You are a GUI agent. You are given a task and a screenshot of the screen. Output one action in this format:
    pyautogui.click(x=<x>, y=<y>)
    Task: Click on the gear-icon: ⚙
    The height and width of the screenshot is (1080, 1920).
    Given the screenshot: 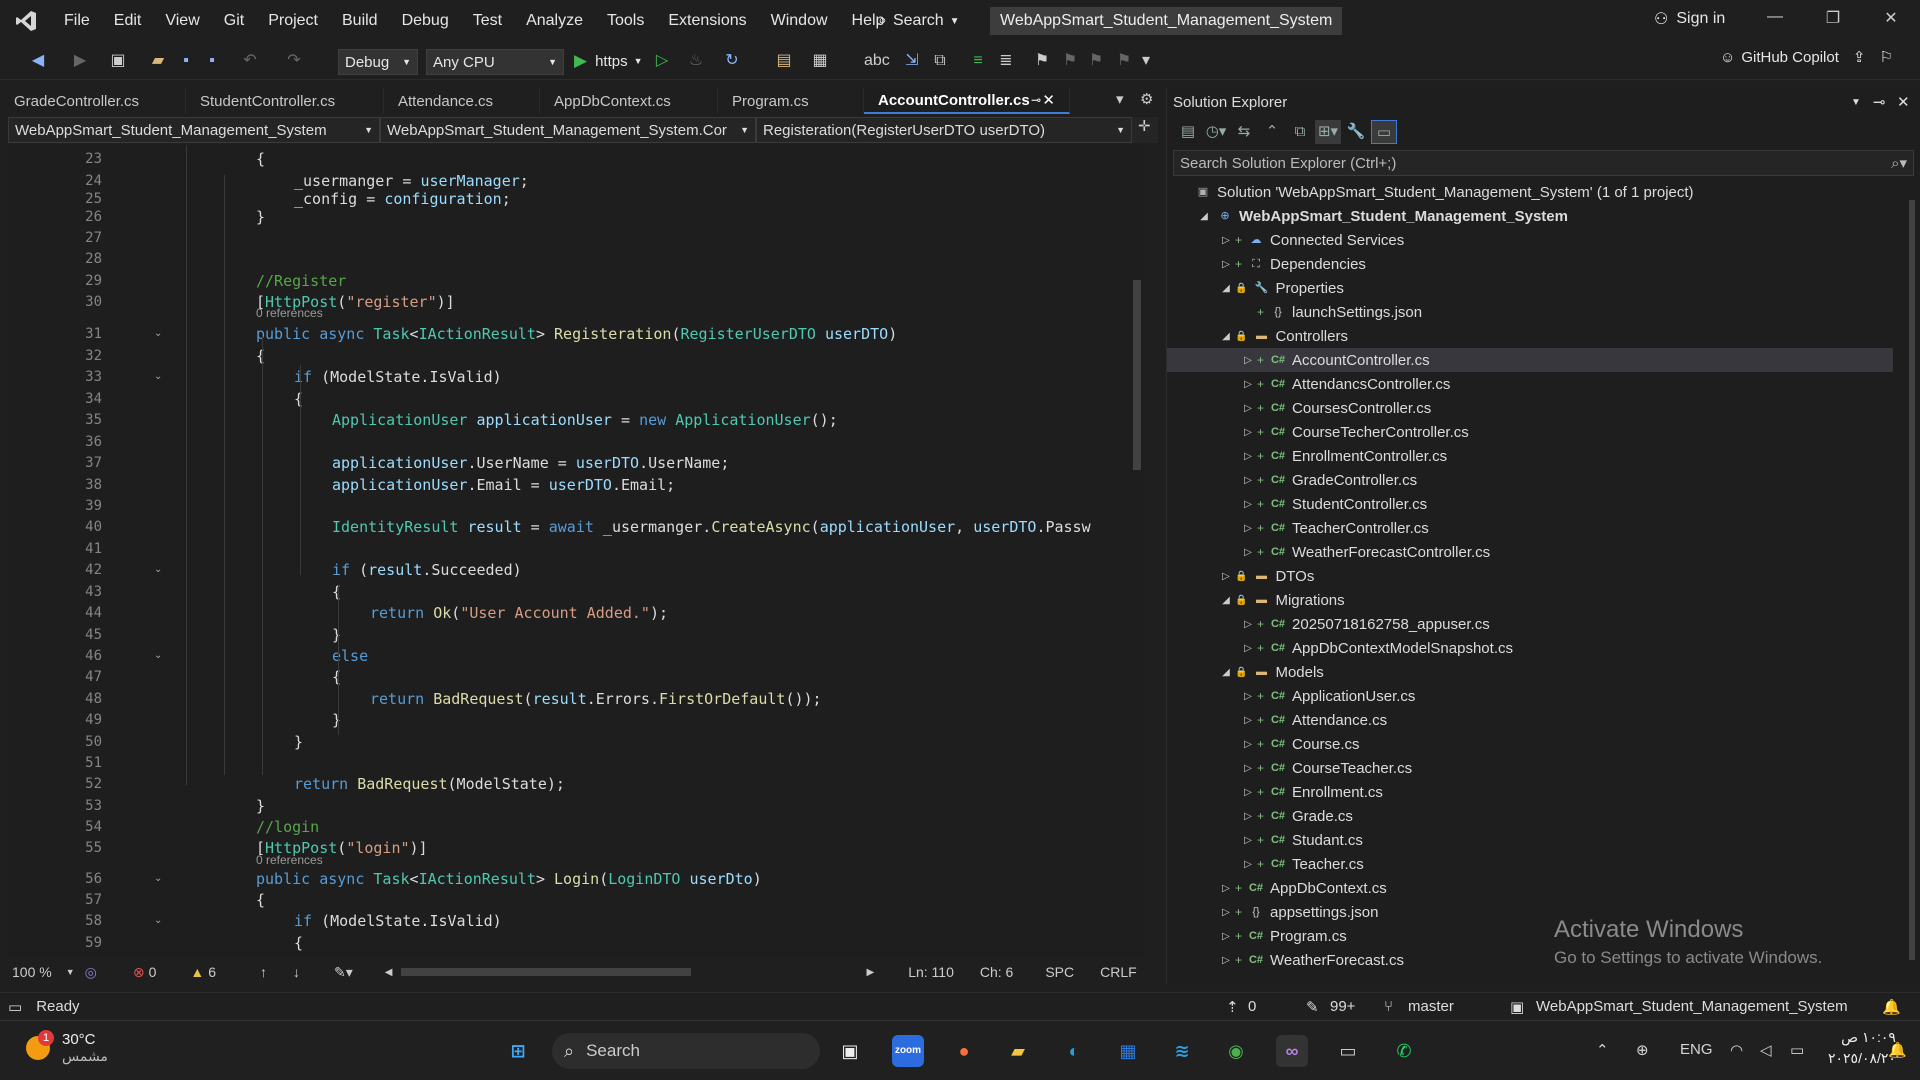 What is the action you would take?
    pyautogui.click(x=1146, y=99)
    